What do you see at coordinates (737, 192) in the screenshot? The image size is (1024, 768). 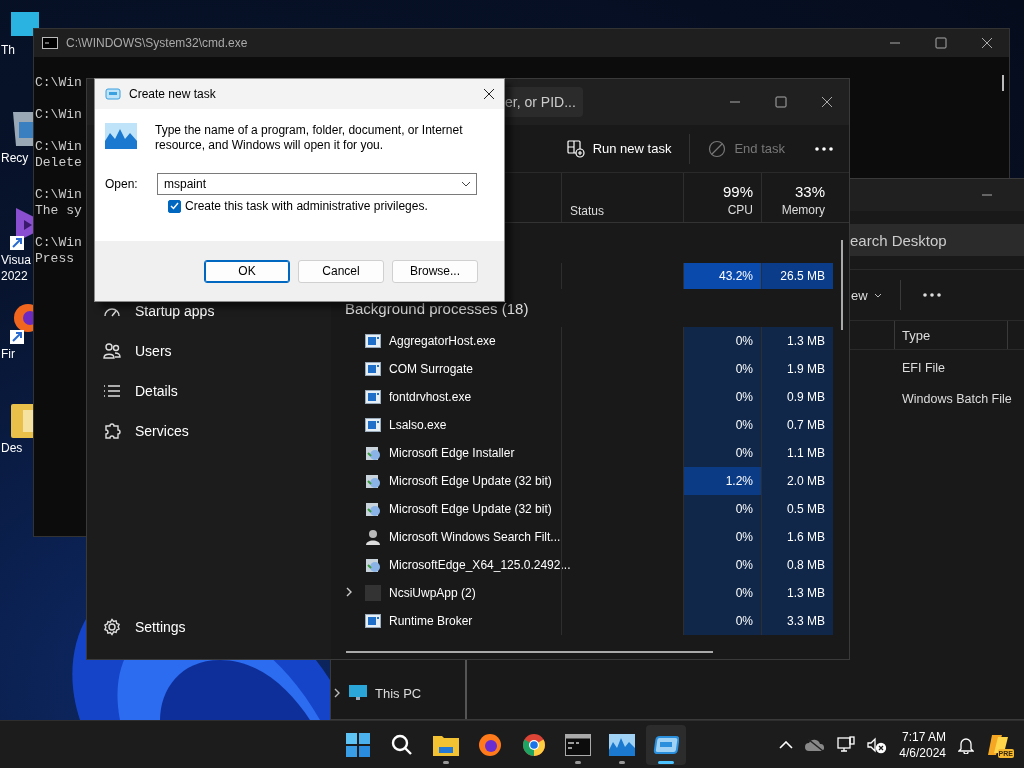 I see `column-total: 99%` at bounding box center [737, 192].